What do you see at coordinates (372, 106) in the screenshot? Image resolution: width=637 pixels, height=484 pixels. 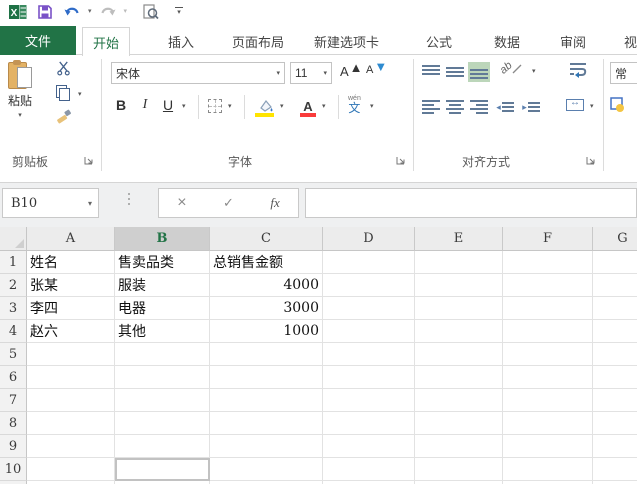 I see `phonetic-dropdown: ▾` at bounding box center [372, 106].